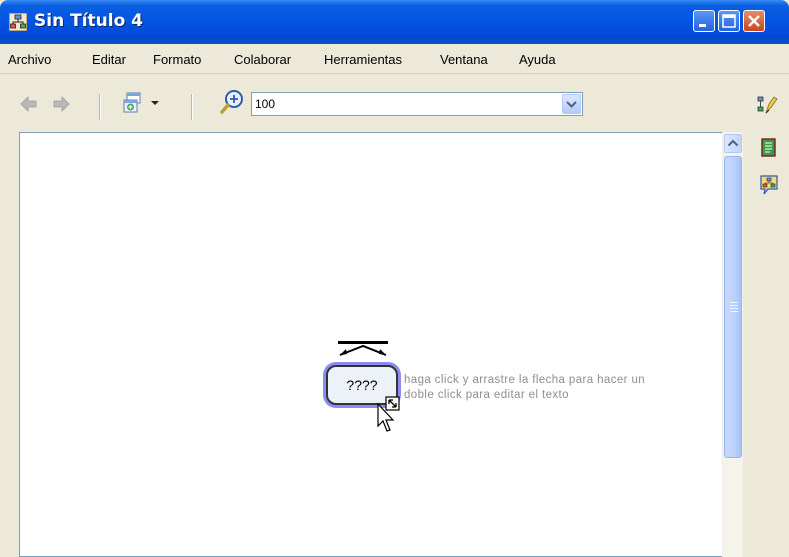 The width and height of the screenshot is (789, 557). What do you see at coordinates (702, 25) in the screenshot?
I see `minimize-icon` at bounding box center [702, 25].